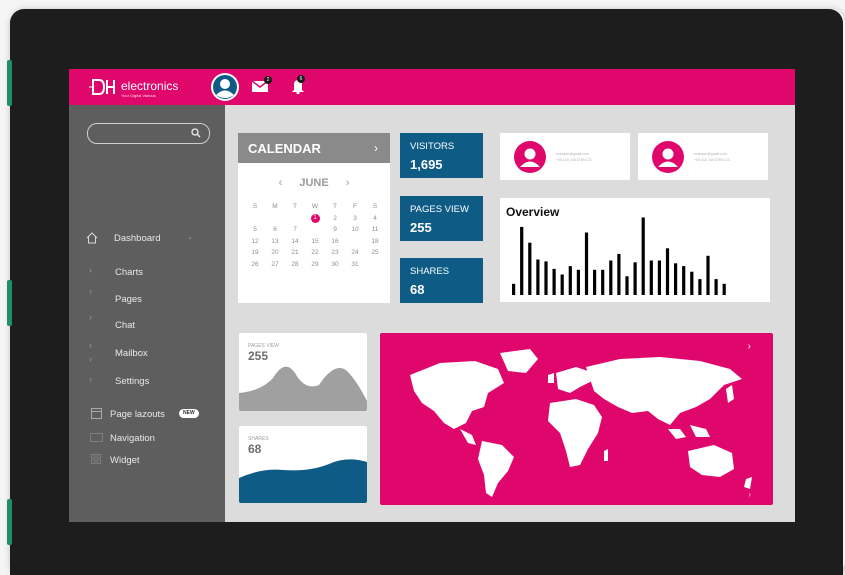 The height and width of the screenshot is (575, 845). I want to click on contact-phone: +00 (12) 345 6789 123, so click(712, 160).